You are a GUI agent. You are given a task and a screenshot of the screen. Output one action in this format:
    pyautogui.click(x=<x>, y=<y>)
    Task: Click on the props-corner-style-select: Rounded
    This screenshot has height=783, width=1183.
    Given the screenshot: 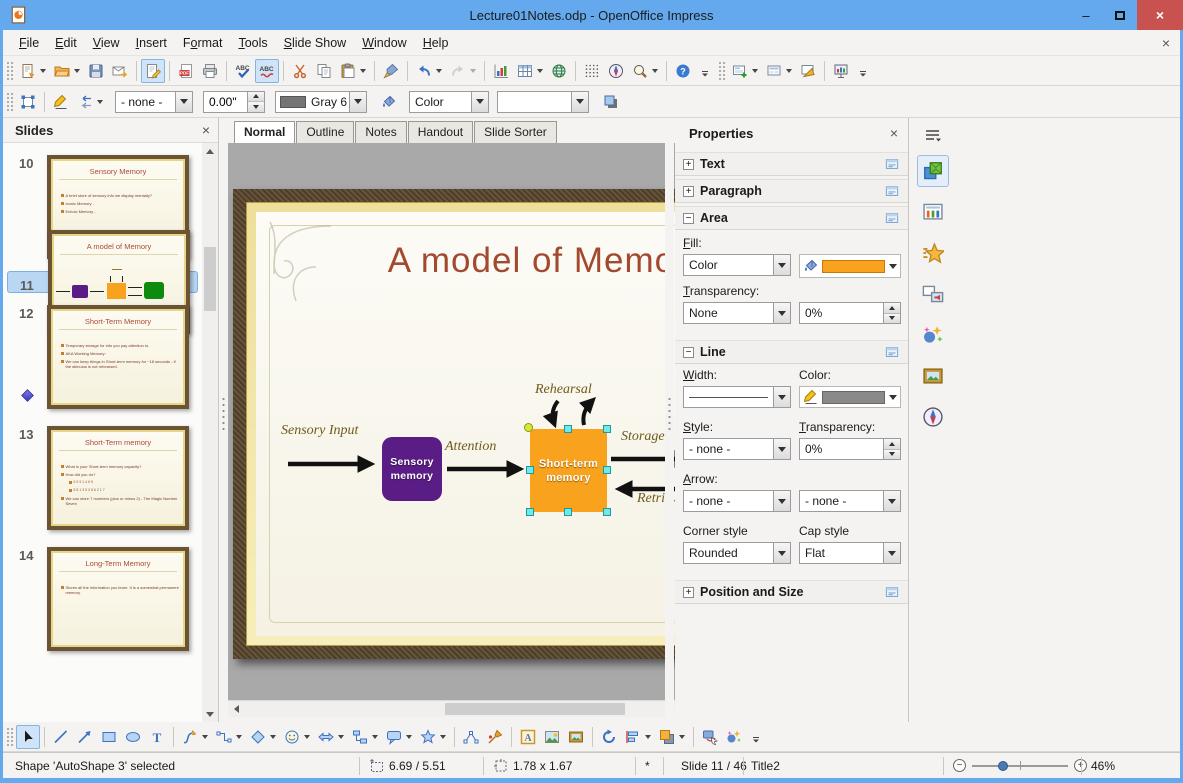 What is the action you would take?
    pyautogui.click(x=737, y=553)
    